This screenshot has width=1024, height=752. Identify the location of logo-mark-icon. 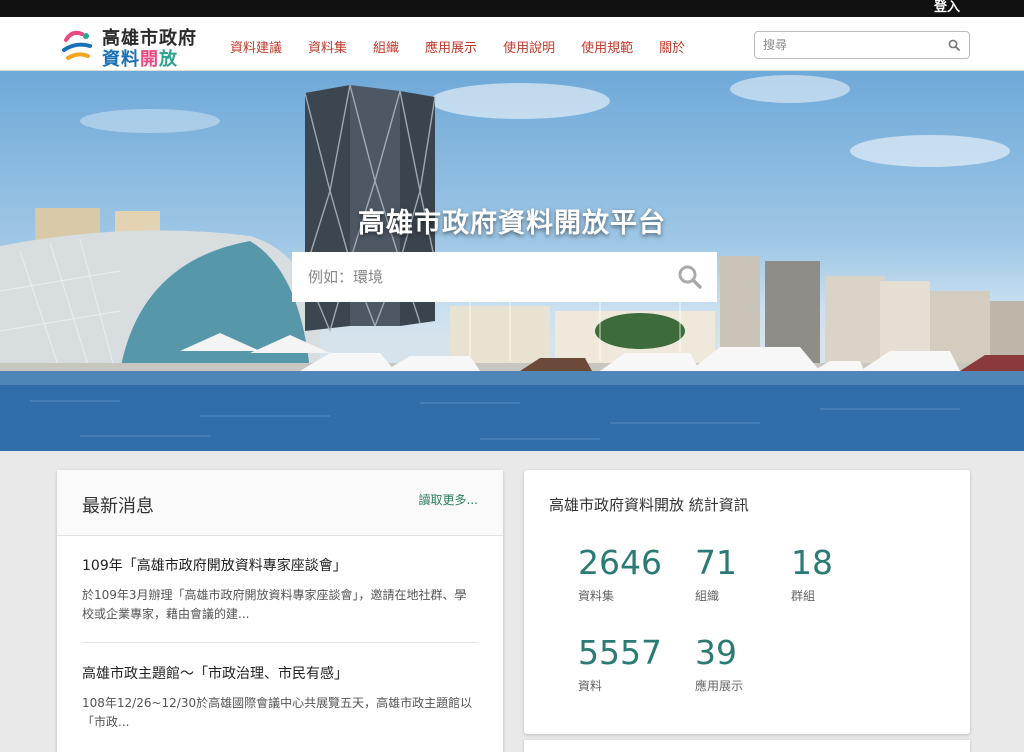
(77, 45).